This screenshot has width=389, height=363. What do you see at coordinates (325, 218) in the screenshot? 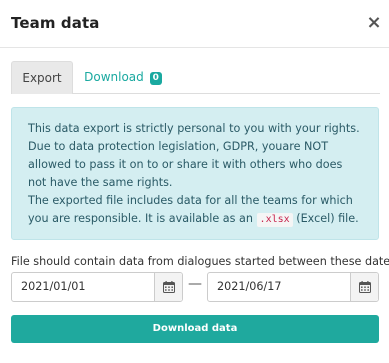
I see `info-format-suffix: (Excel) file.` at bounding box center [325, 218].